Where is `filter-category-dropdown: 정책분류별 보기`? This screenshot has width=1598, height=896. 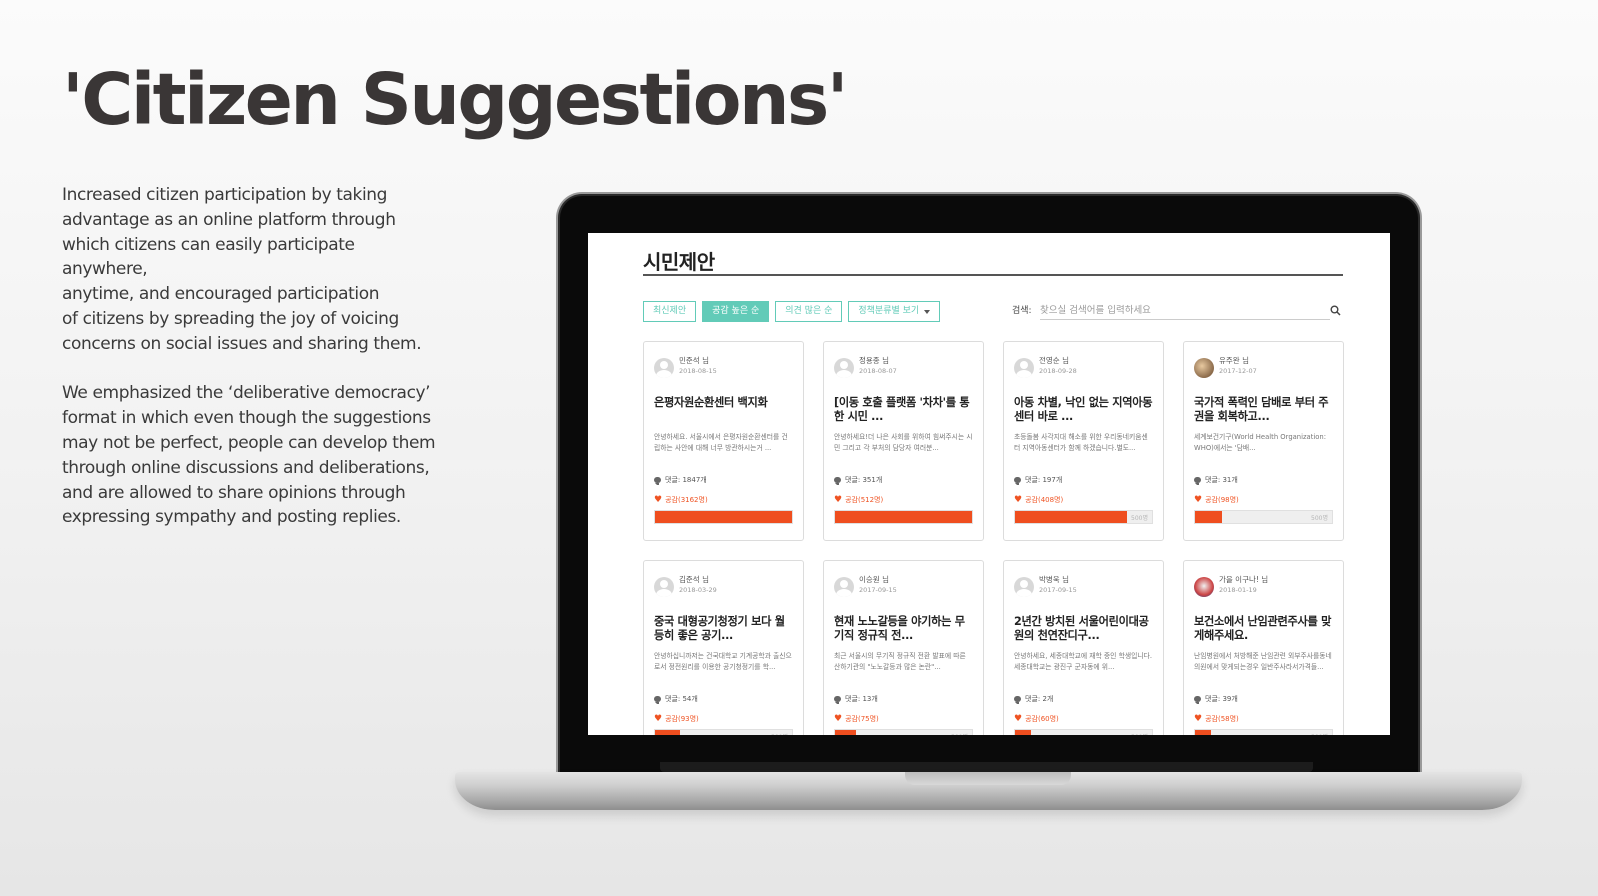
filter-category-dropdown: 정책분류별 보기 is located at coordinates (894, 311).